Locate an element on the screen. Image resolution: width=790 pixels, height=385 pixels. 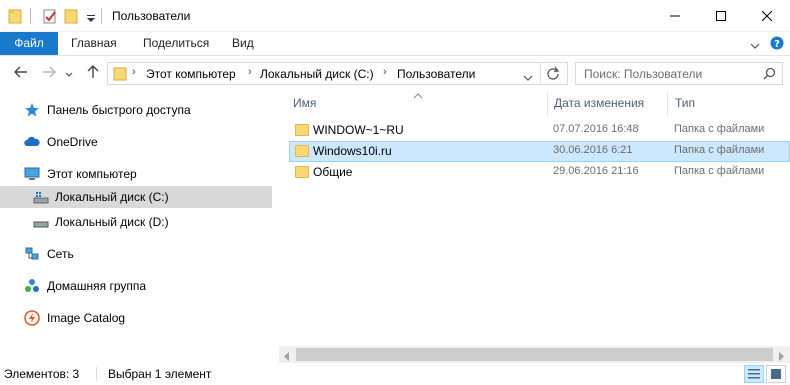
sidebar-item-label: Этот компьютер is located at coordinates (92, 174).